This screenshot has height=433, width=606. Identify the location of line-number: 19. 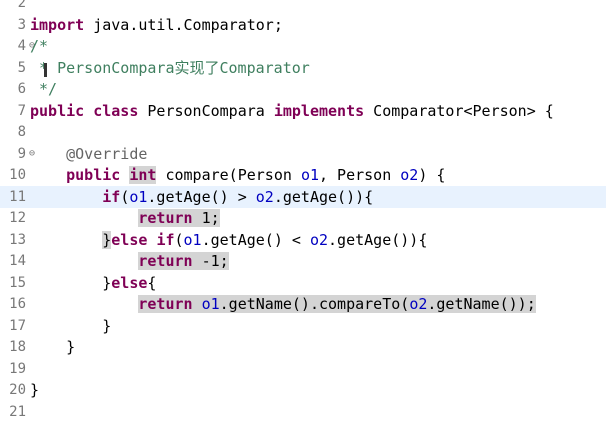
(17, 368).